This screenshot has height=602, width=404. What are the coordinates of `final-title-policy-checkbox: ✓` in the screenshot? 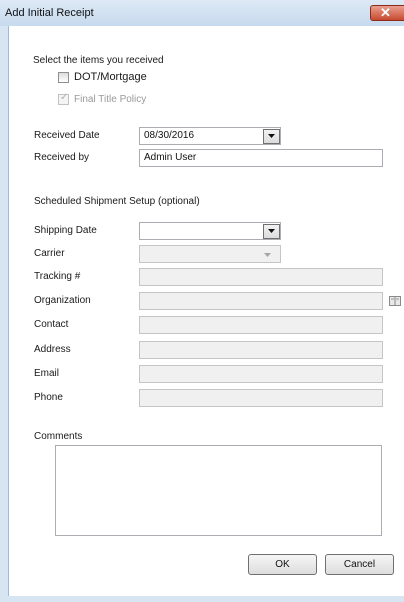 It's located at (63, 98).